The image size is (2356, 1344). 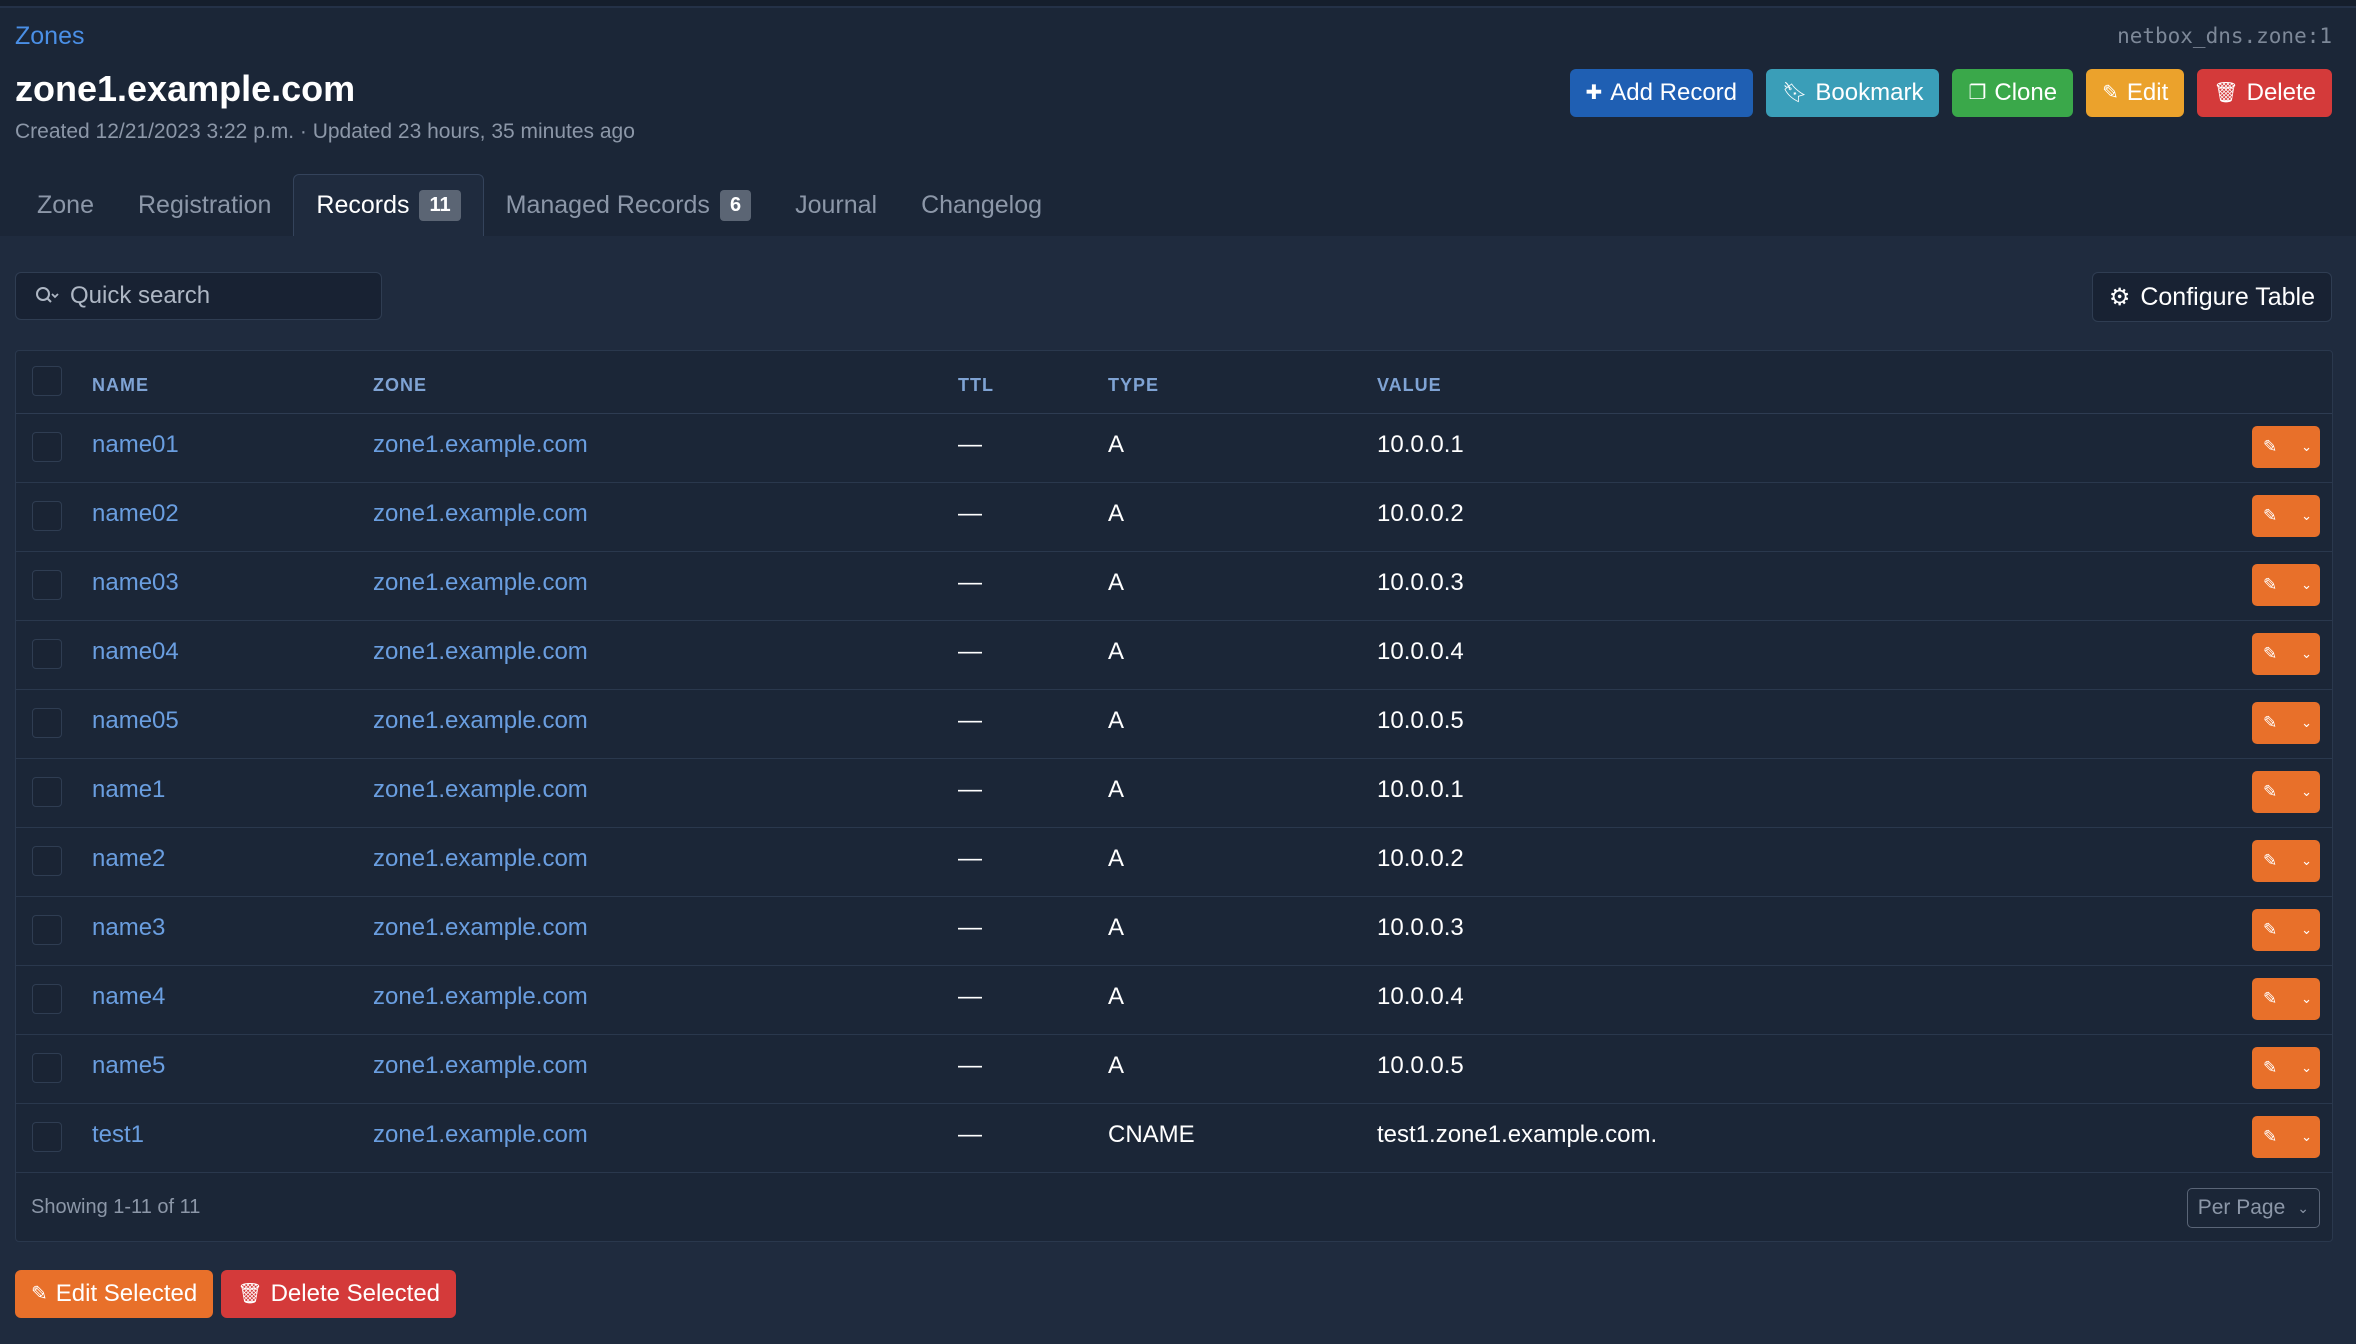 I want to click on clone-button: ❐ Clone, so click(x=2013, y=93).